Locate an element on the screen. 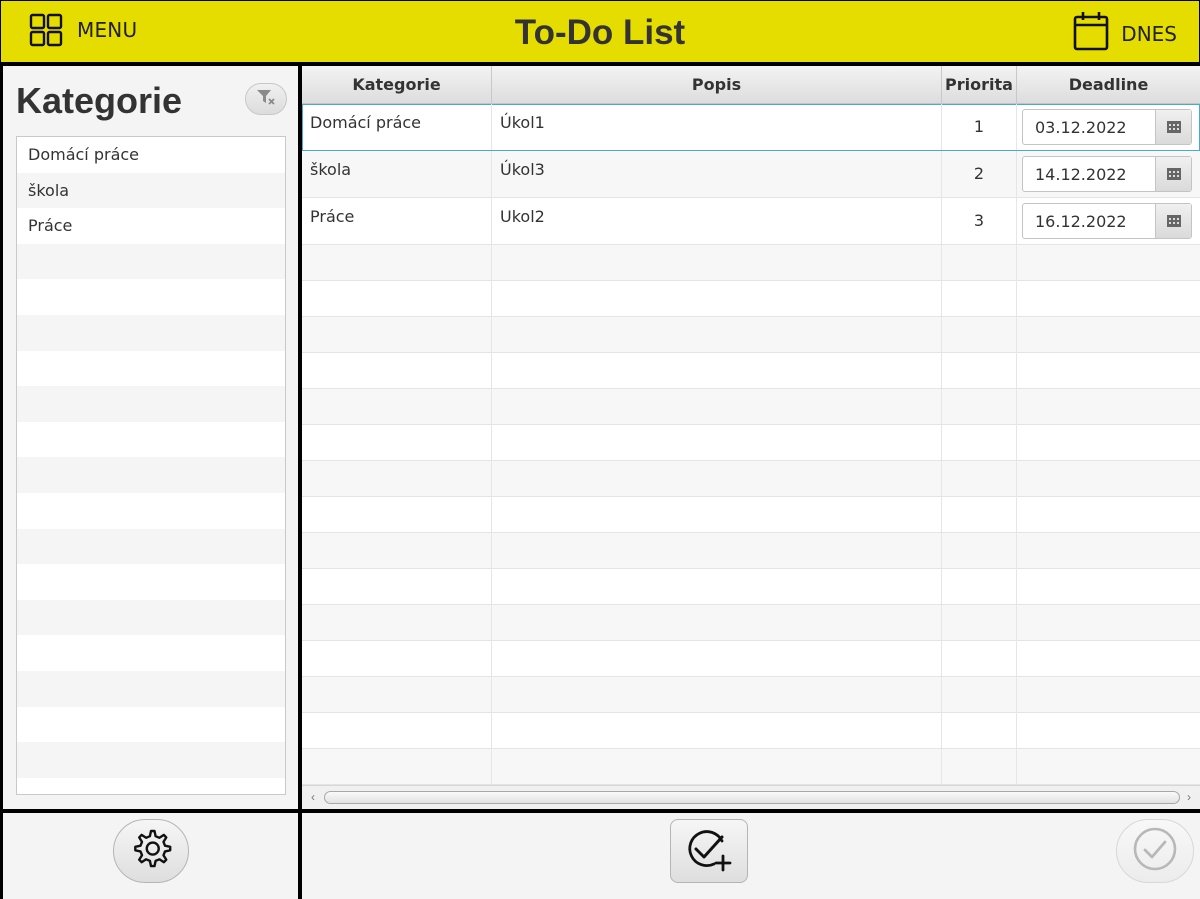  gear-icon is located at coordinates (151, 851).